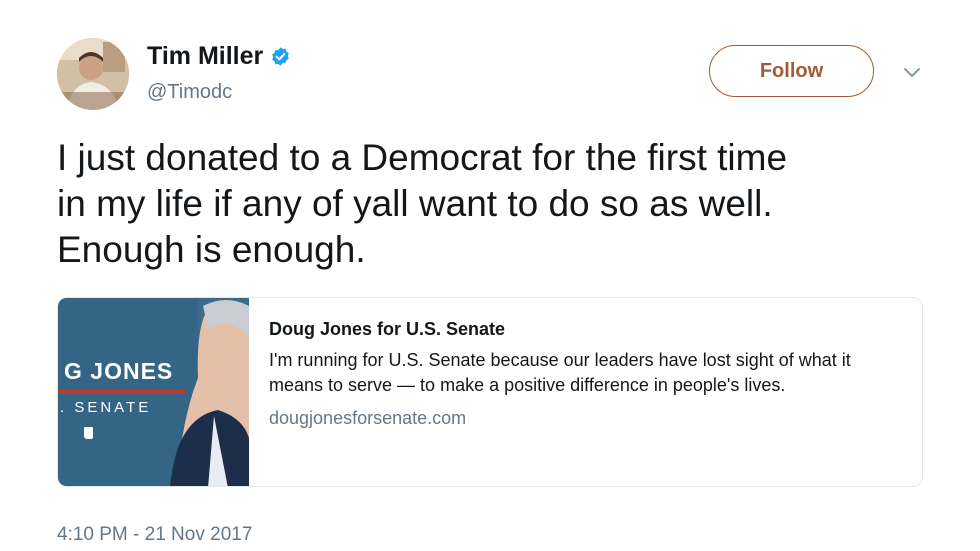 The height and width of the screenshot is (551, 980). What do you see at coordinates (119, 371) in the screenshot?
I see `card-image-name-text: G JONES` at bounding box center [119, 371].